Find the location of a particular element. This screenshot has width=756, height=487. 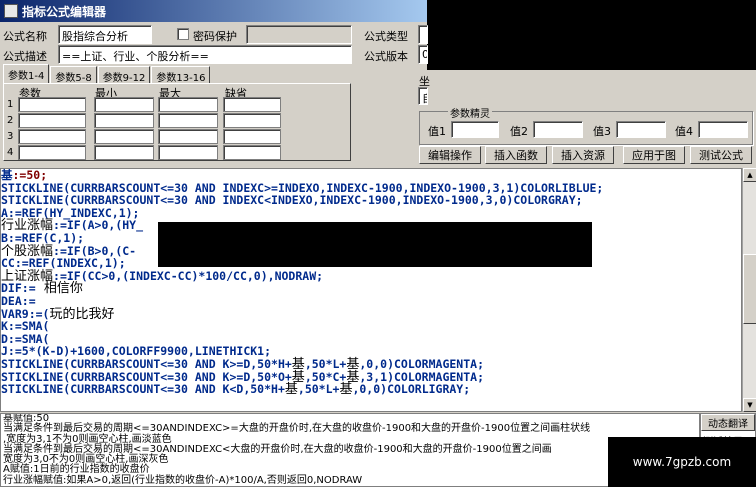

formula-version-input: 0 is located at coordinates (423, 54).